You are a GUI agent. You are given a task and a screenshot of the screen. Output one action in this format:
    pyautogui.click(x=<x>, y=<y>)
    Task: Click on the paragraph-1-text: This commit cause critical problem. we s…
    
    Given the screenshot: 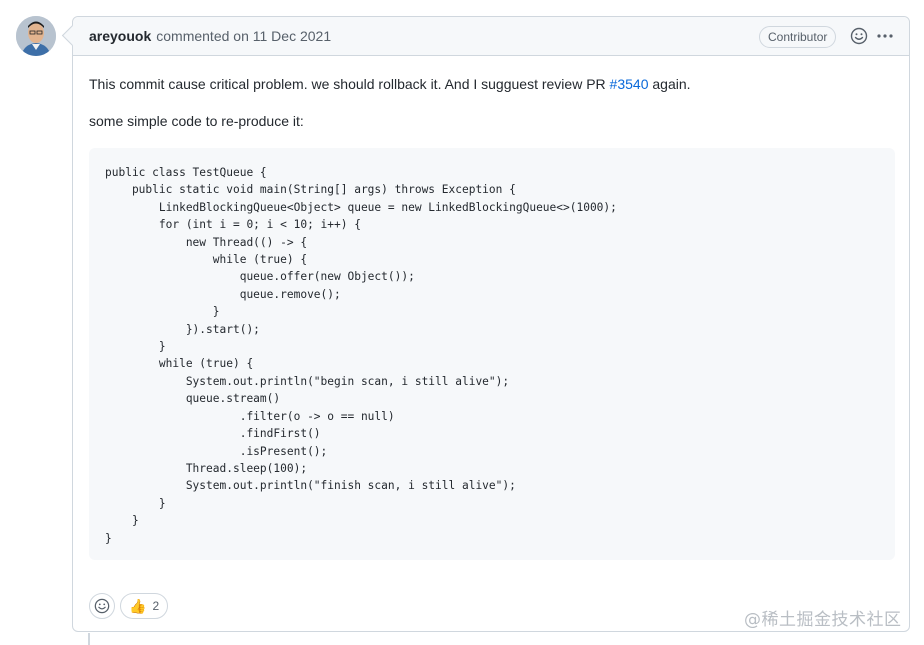 What is the action you would take?
    pyautogui.click(x=349, y=84)
    